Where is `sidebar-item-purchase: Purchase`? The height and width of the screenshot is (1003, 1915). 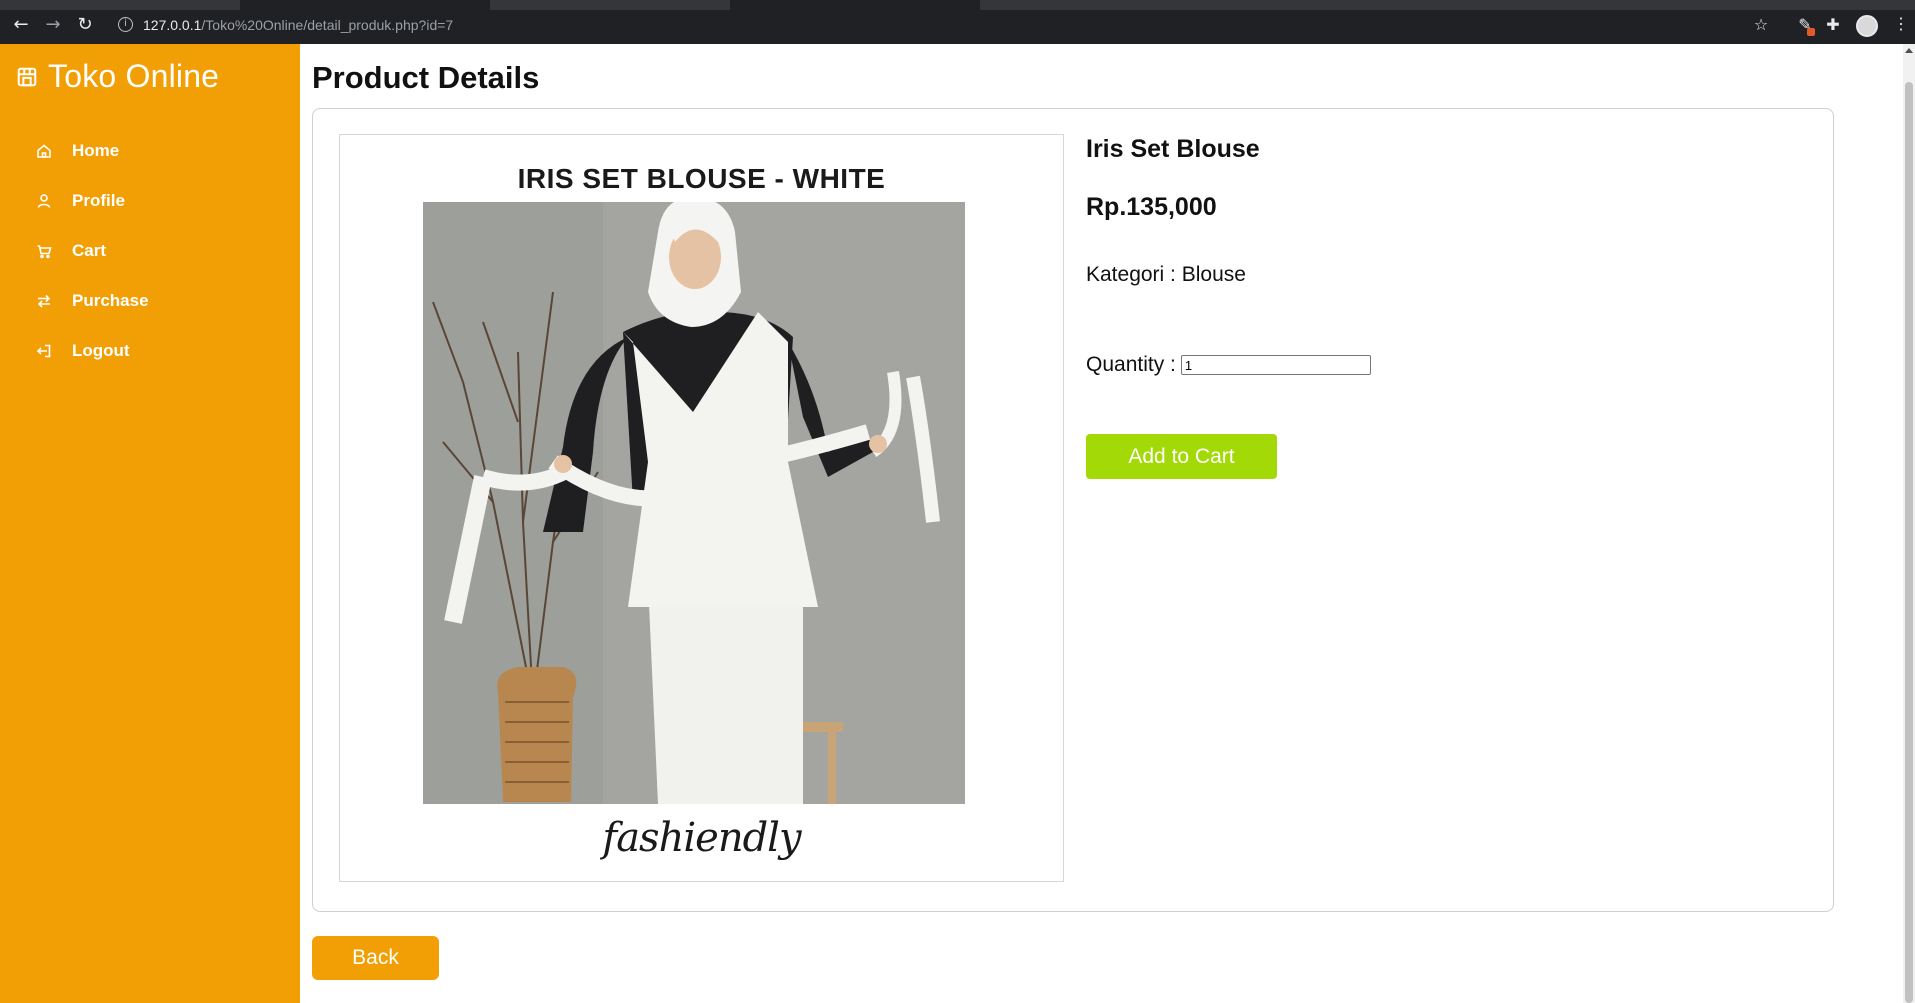 sidebar-item-purchase: Purchase is located at coordinates (150, 301).